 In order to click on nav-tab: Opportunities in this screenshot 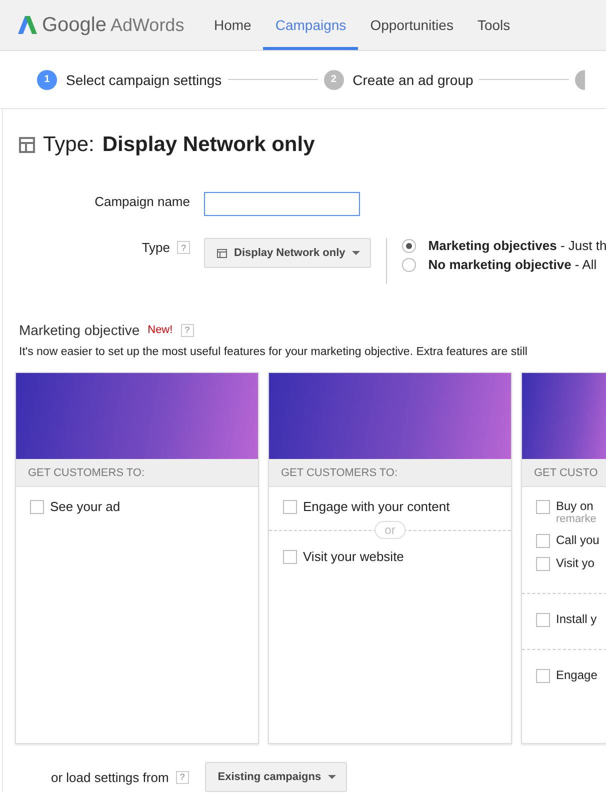, I will do `click(412, 26)`.